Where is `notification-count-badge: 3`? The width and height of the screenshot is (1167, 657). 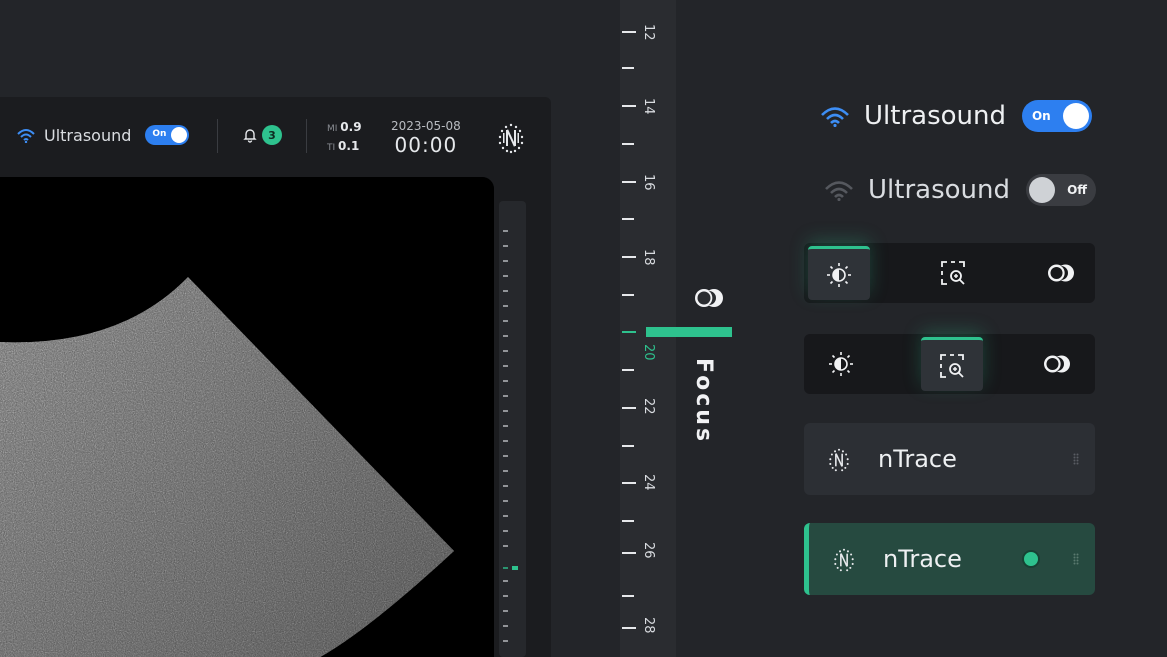
notification-count-badge: 3 is located at coordinates (272, 135).